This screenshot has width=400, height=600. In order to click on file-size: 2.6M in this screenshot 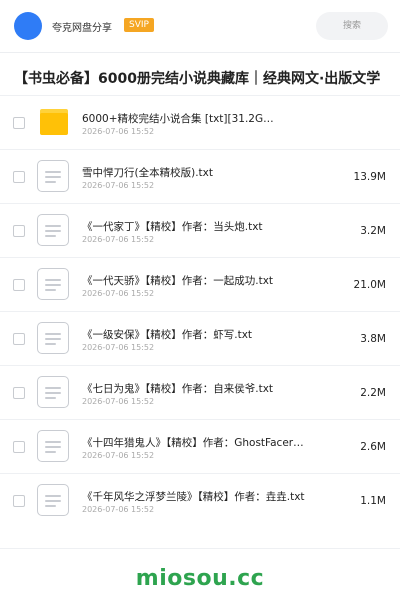, I will do `click(373, 447)`.